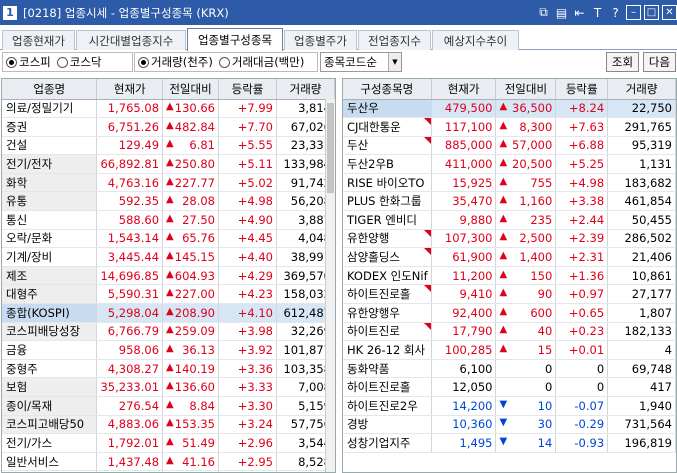 The image size is (677, 473). What do you see at coordinates (622, 62) in the screenshot?
I see `query-button: 조회` at bounding box center [622, 62].